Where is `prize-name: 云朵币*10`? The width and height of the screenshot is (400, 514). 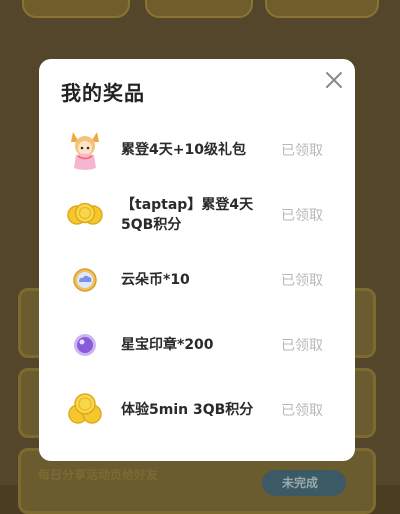
prize-name: 云朵币*10 is located at coordinates (155, 280).